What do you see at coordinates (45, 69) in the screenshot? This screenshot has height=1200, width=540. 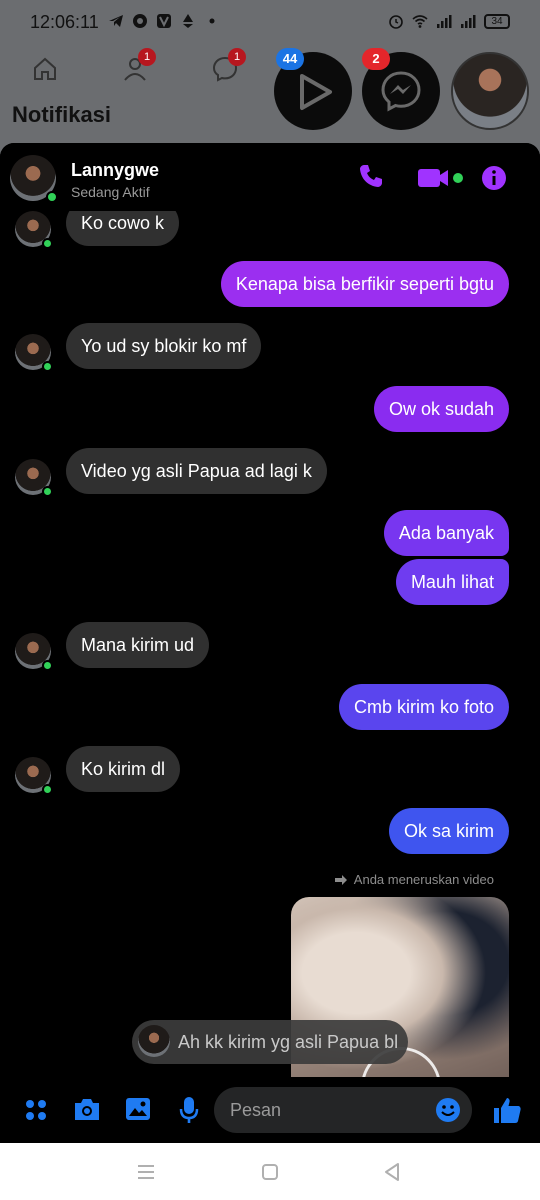 I see `home-icon` at bounding box center [45, 69].